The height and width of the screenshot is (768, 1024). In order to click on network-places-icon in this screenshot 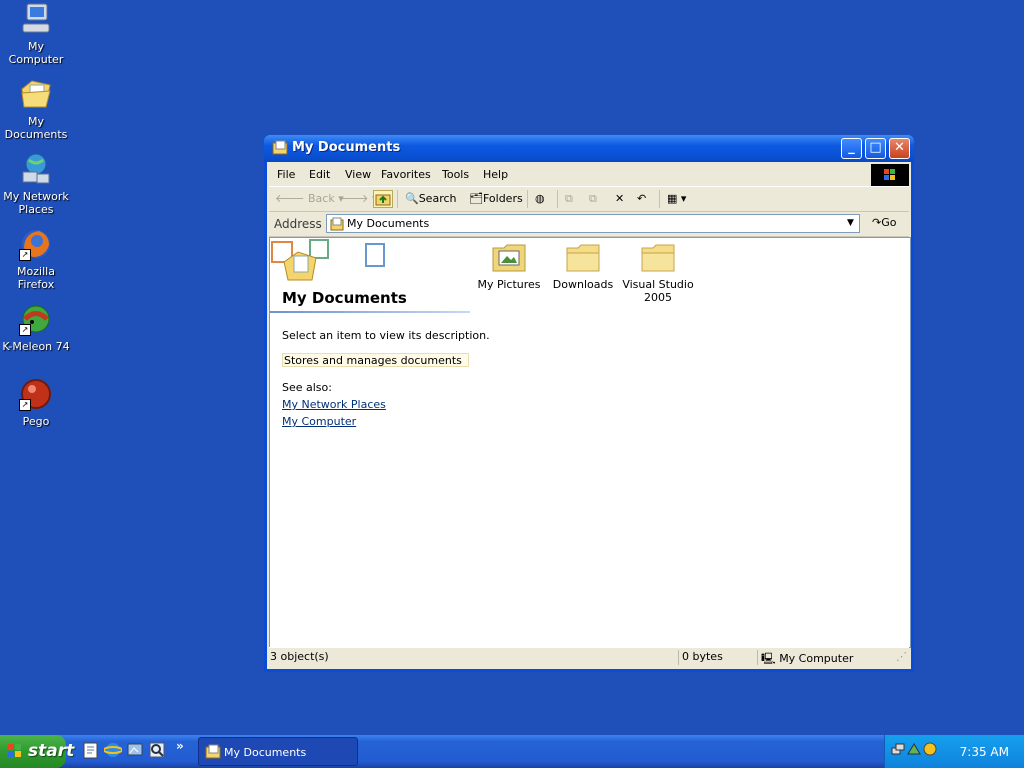, I will do `click(36, 169)`.